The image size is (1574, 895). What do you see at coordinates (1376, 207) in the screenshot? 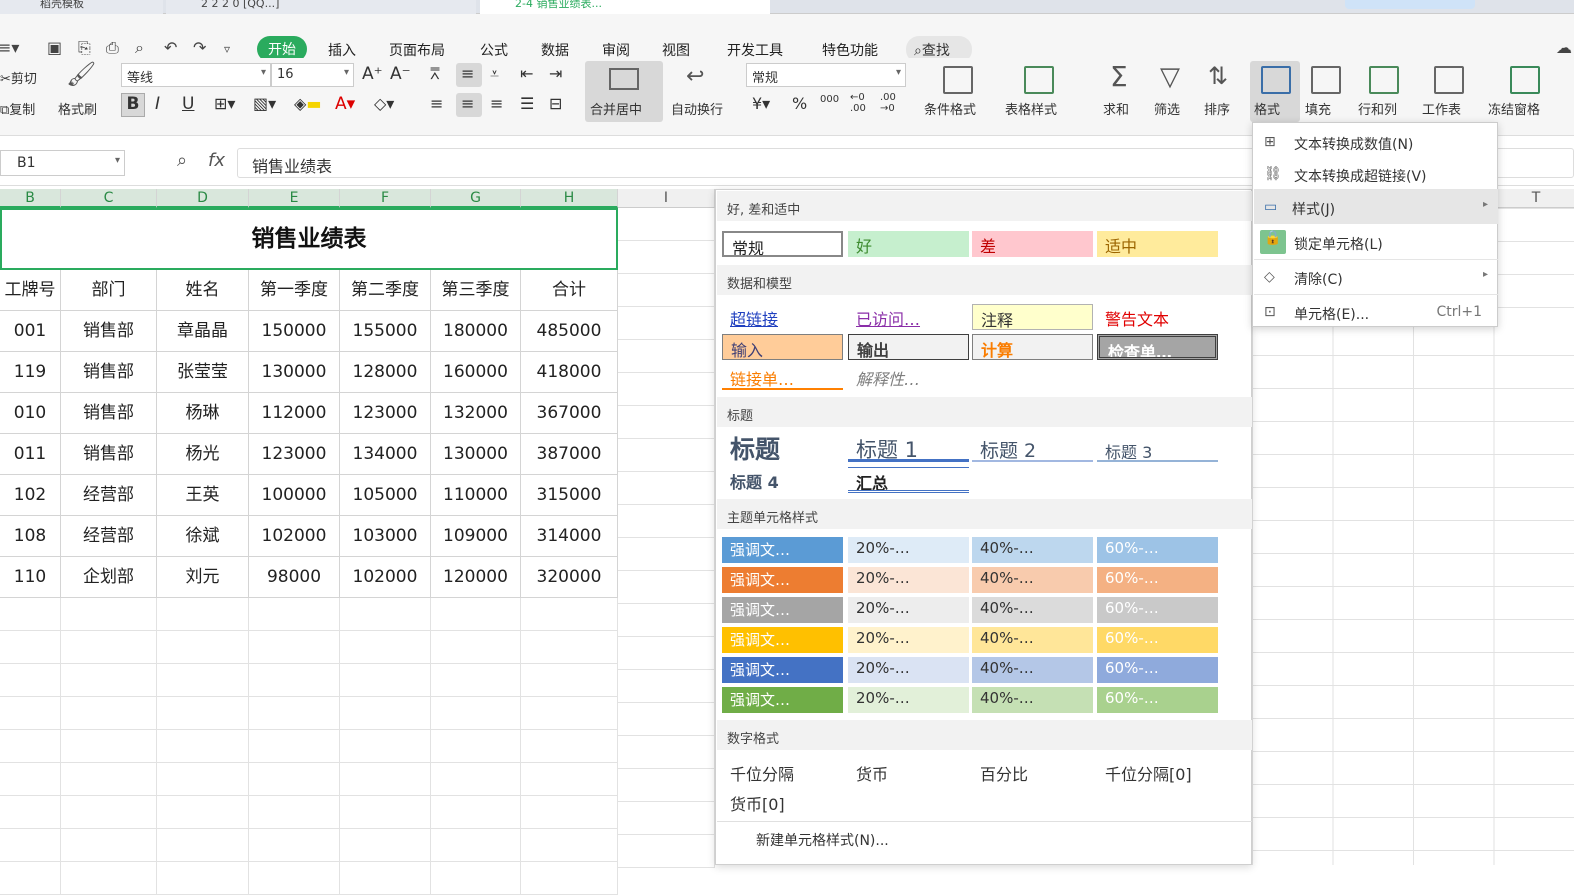
I see `menu-style: ▭ 样式(J) ▸` at bounding box center [1376, 207].